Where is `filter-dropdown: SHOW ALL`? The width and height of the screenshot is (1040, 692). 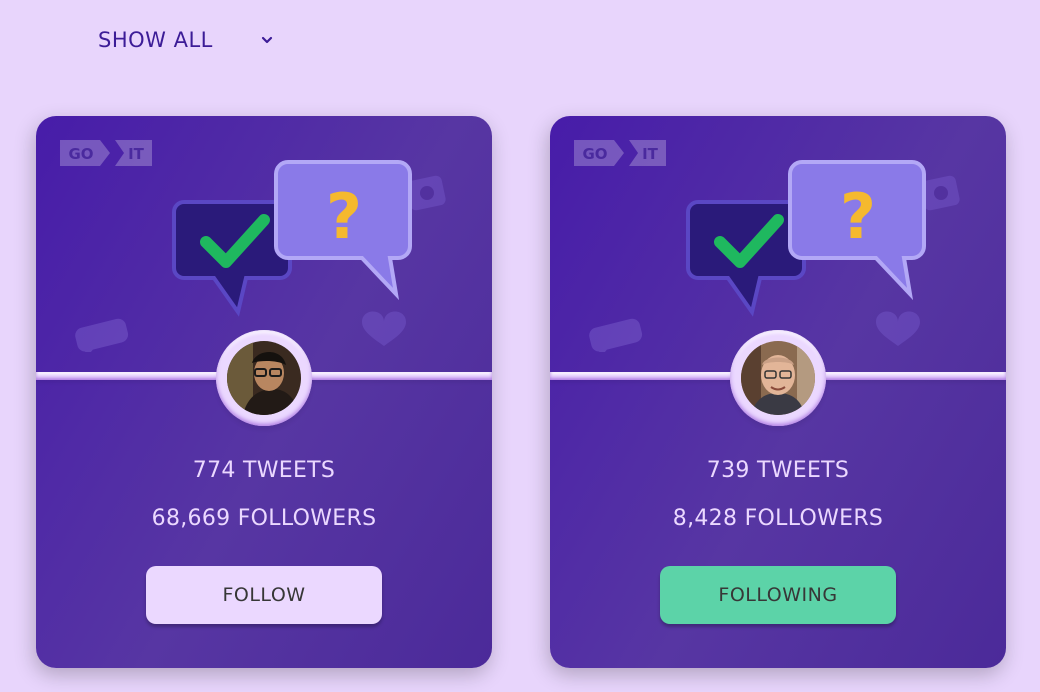
filter-dropdown: SHOW ALL is located at coordinates (186, 40).